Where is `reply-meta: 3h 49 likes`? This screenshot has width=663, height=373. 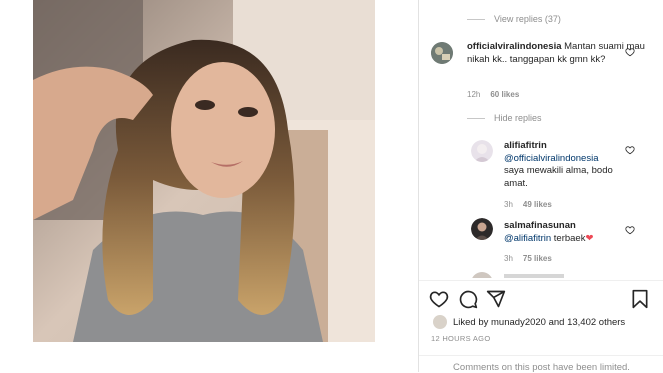
reply-meta: 3h 49 likes is located at coordinates (528, 204).